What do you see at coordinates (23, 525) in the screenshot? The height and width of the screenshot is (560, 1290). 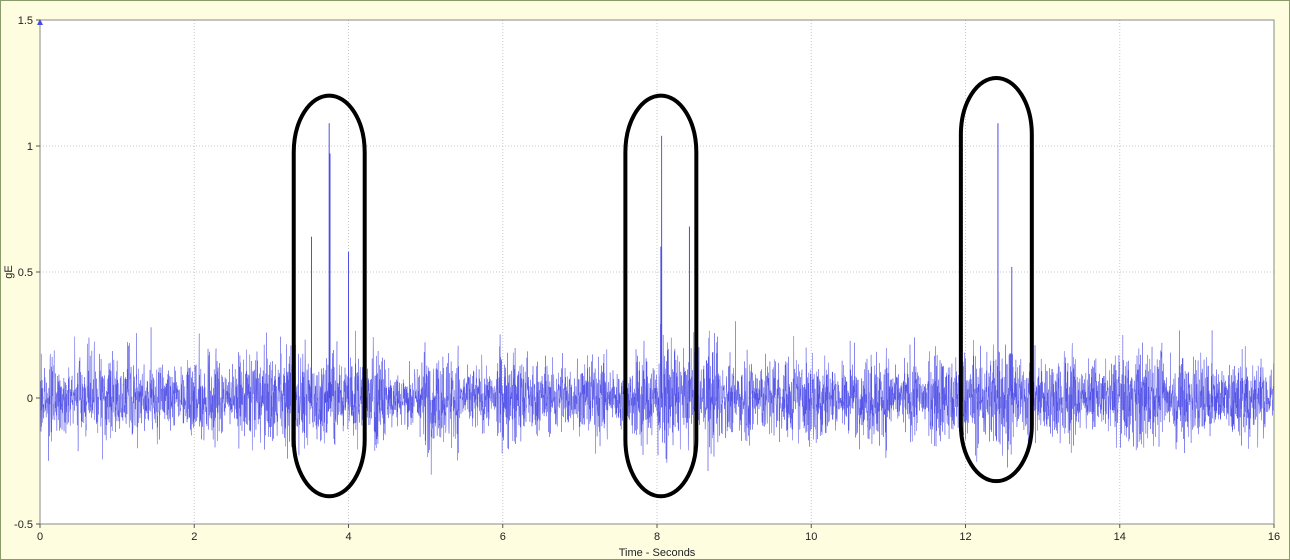 I see `y-tick-label-0: -0.5` at bounding box center [23, 525].